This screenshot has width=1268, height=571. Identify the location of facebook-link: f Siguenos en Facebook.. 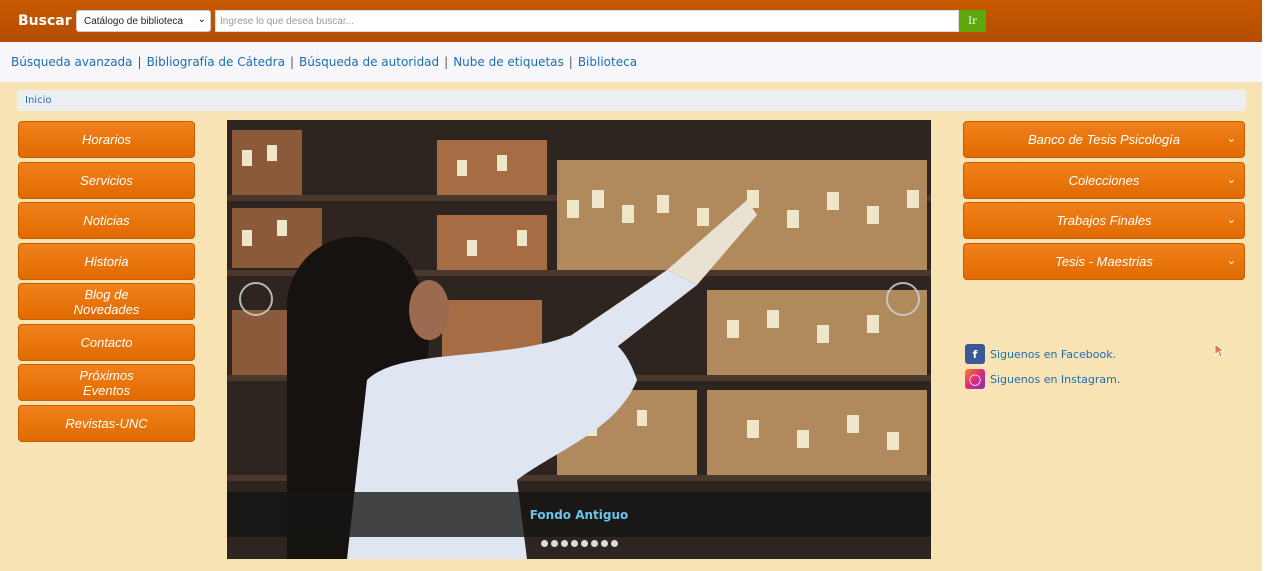
(1040, 354).